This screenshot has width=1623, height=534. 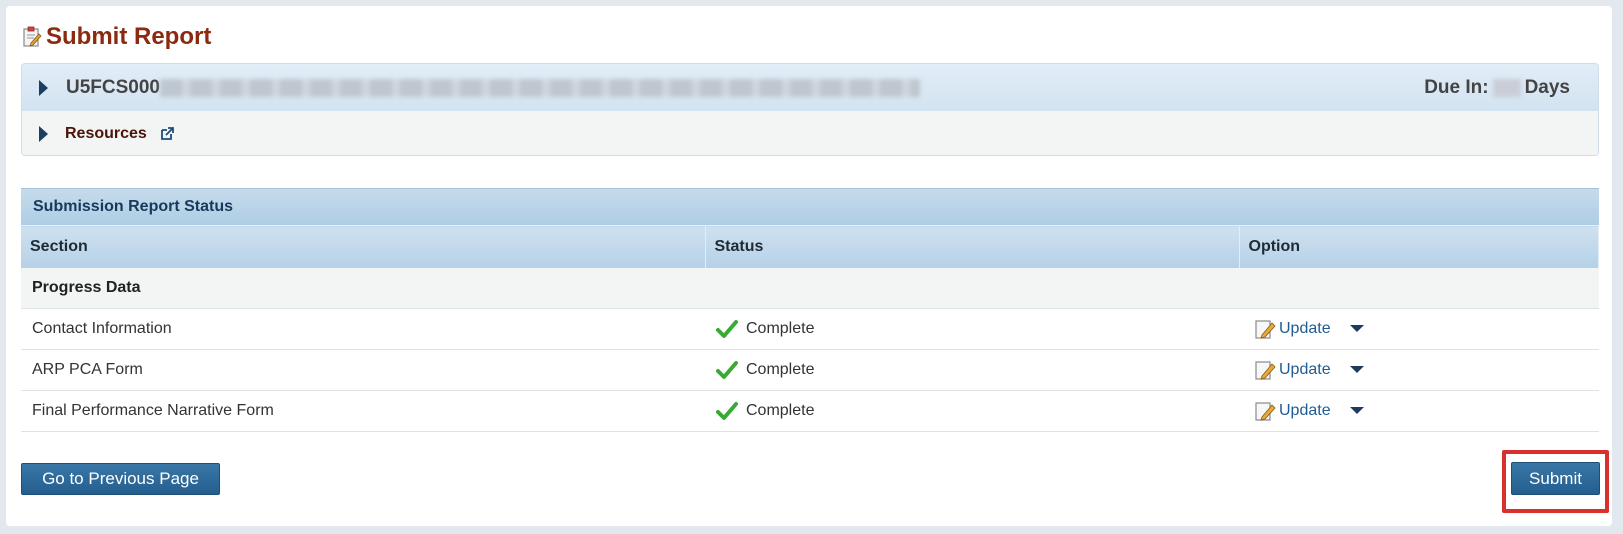 What do you see at coordinates (1456, 87) in the screenshot?
I see `due-label: Due In:` at bounding box center [1456, 87].